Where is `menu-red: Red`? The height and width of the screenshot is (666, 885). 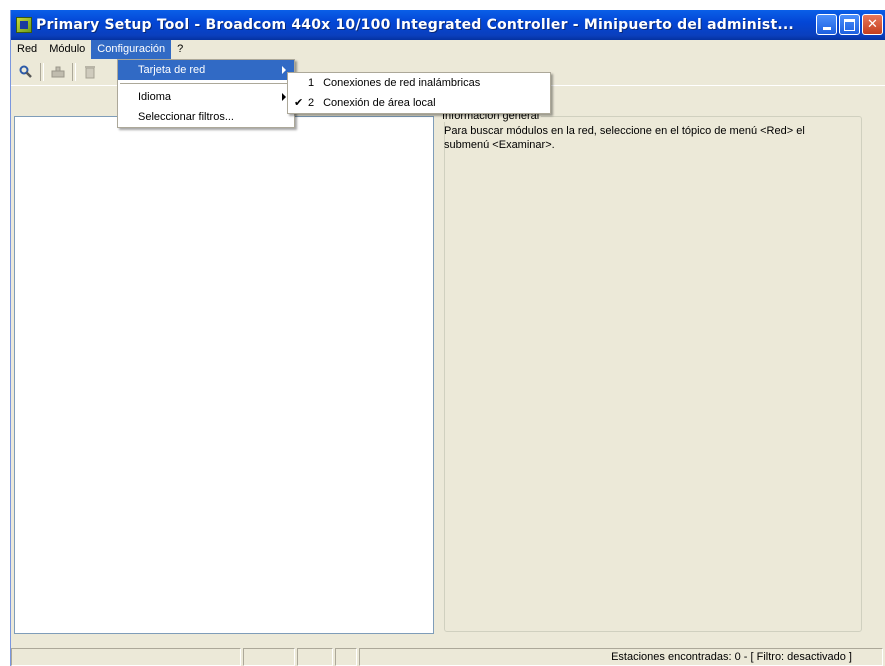 menu-red: Red is located at coordinates (27, 49).